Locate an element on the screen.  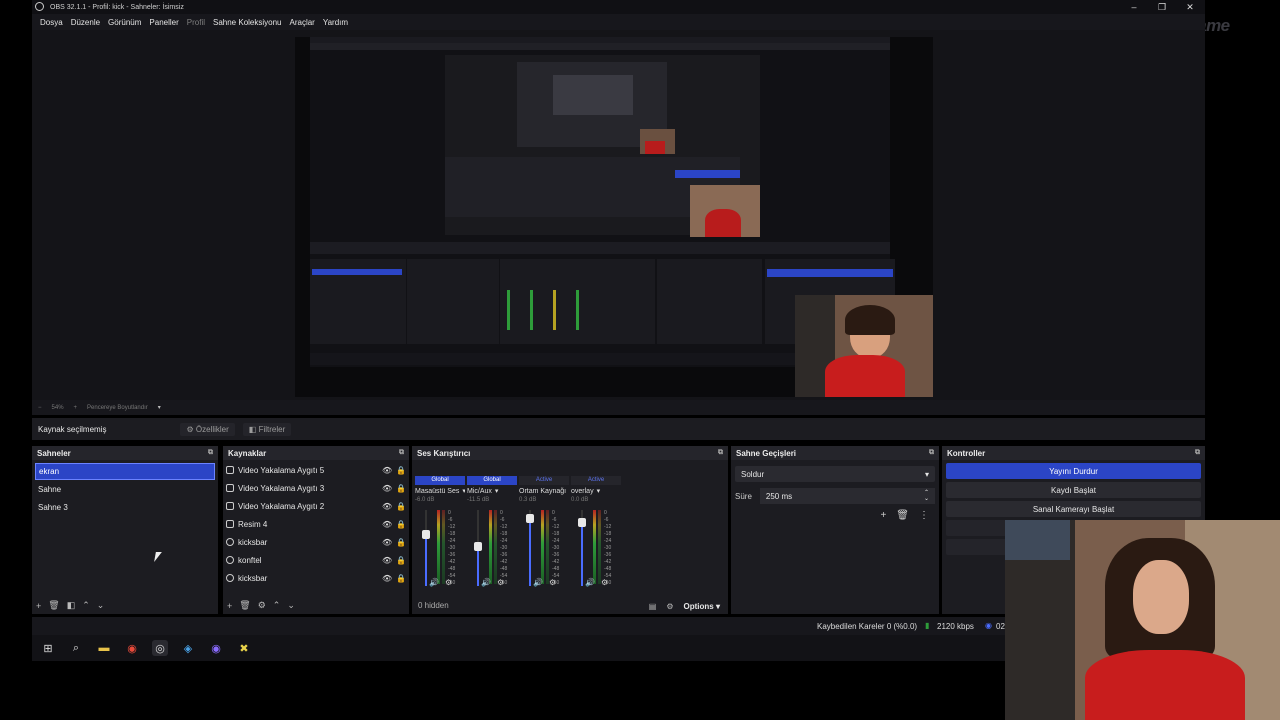
channel-name-dropdown: overlay ▾ is located at coordinates (596, 491).